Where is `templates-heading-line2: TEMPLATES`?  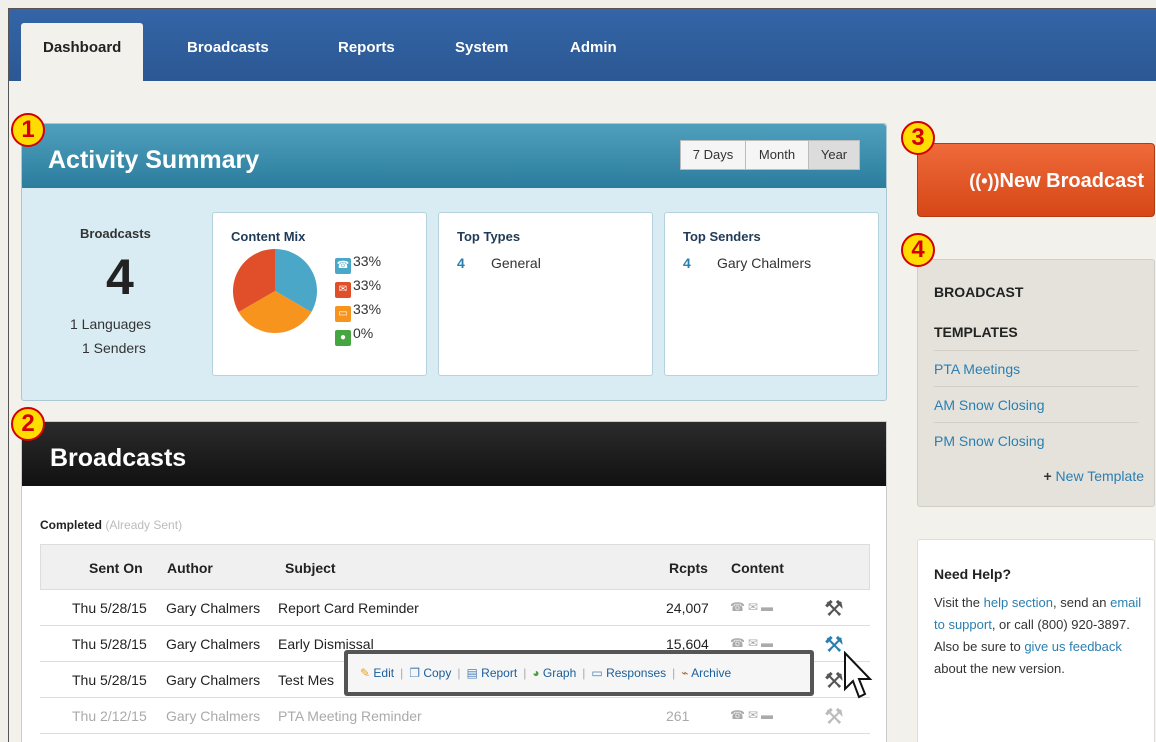 templates-heading-line2: TEMPLATES is located at coordinates (976, 332).